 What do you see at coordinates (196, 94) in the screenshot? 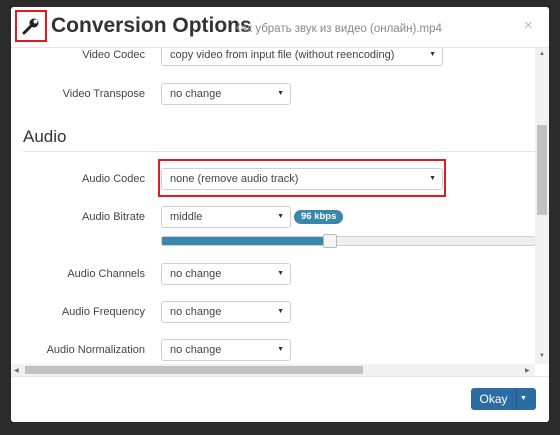
I see `video-transpose-value: no change` at bounding box center [196, 94].